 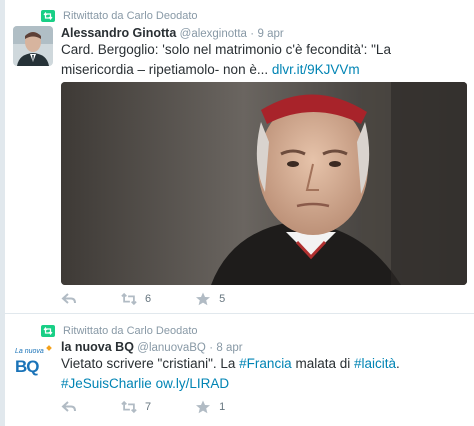 I want to click on tweet-actions: 7 1, so click(x=165, y=407).